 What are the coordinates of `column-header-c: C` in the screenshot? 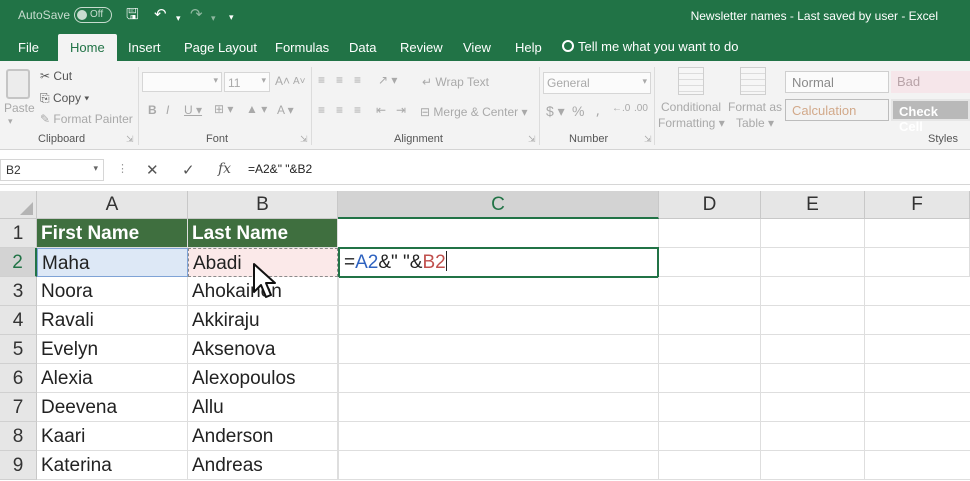 It's located at (498, 205).